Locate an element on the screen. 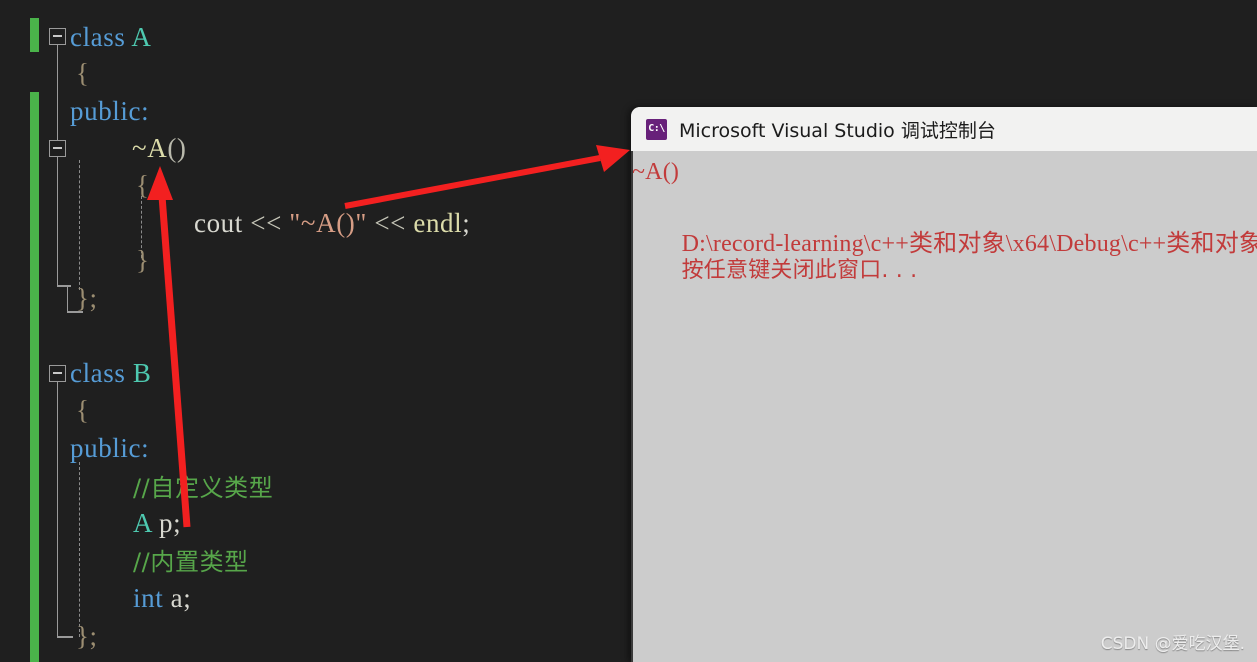 This screenshot has width=1257, height=662. fold-connector-class-b is located at coordinates (57, 509).